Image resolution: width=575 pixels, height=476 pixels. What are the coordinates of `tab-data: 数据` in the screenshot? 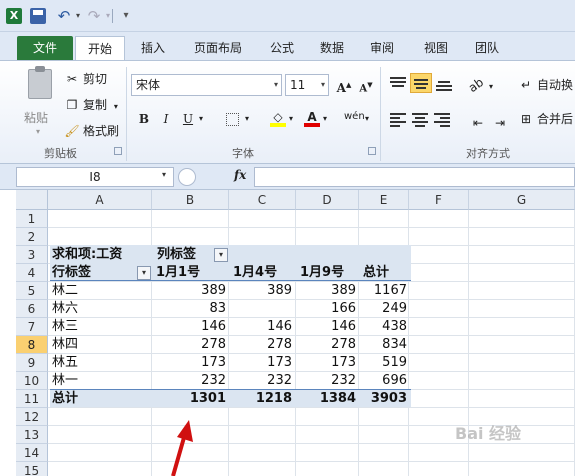 It's located at (332, 48).